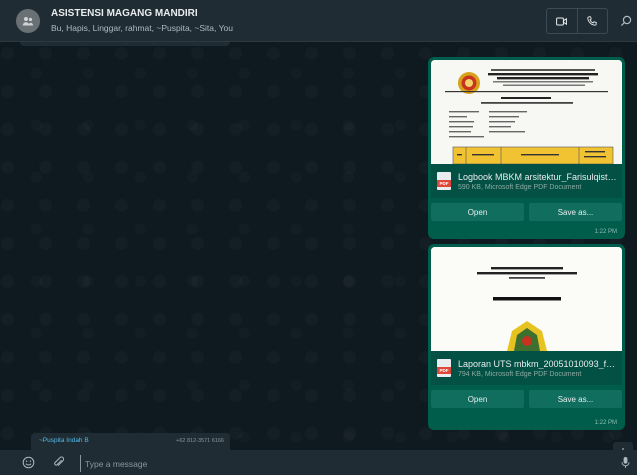 This screenshot has height=475, width=637. I want to click on microphone-icon, so click(625, 462).